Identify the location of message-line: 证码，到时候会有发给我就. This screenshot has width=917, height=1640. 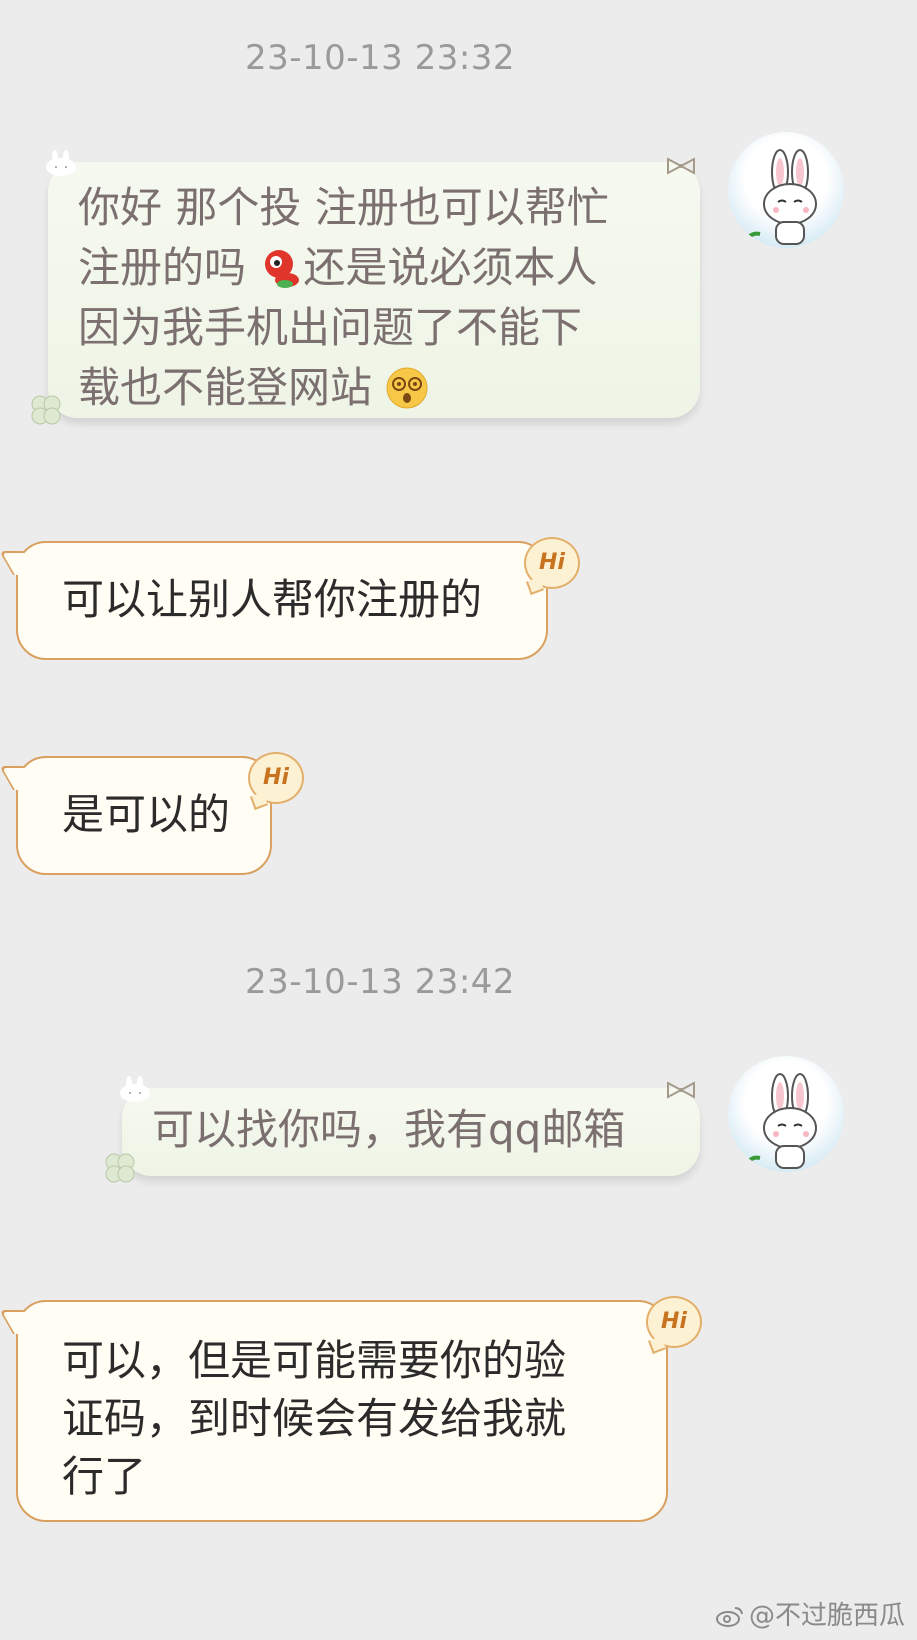
(314, 1418).